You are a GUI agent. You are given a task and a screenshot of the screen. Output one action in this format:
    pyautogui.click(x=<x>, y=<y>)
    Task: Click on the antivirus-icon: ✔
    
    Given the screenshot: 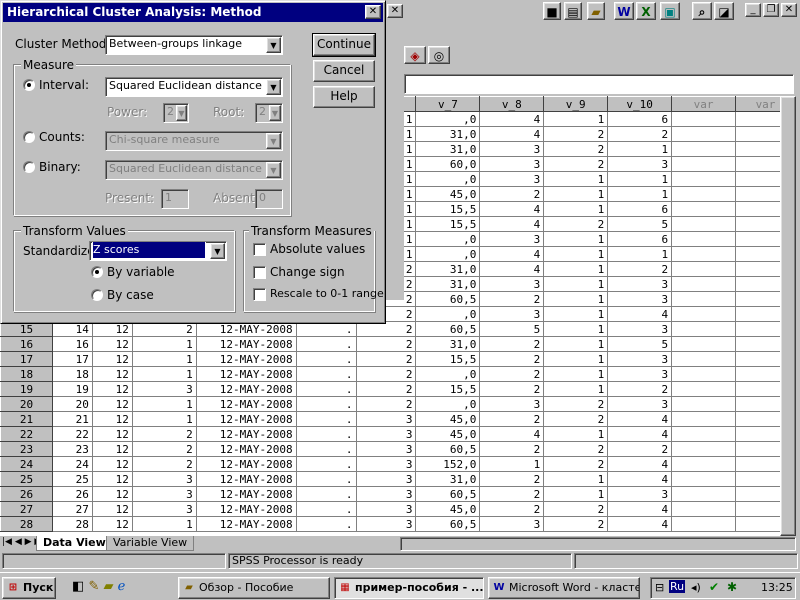 What is the action you would take?
    pyautogui.click(x=714, y=587)
    